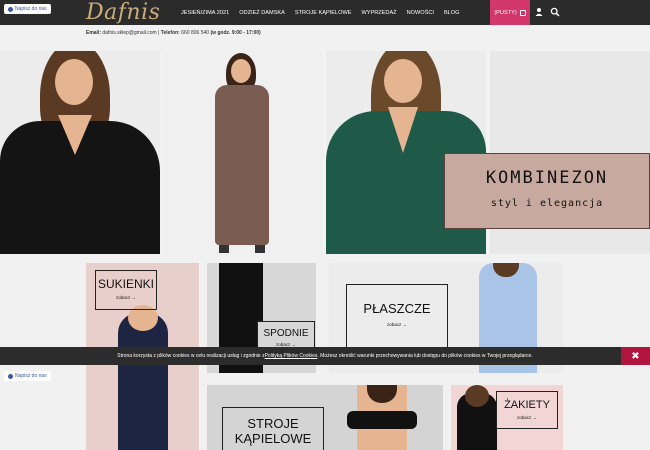 The image size is (650, 450). I want to click on phone-label: Telefon:, so click(170, 33).